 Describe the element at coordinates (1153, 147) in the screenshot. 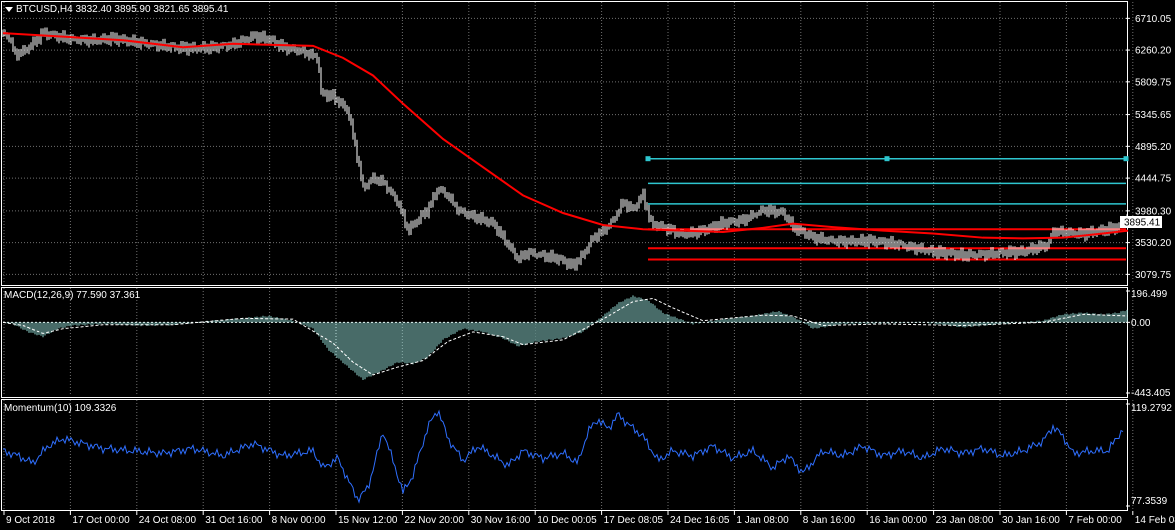

I see `price-axis-label: 4895.20` at that location.